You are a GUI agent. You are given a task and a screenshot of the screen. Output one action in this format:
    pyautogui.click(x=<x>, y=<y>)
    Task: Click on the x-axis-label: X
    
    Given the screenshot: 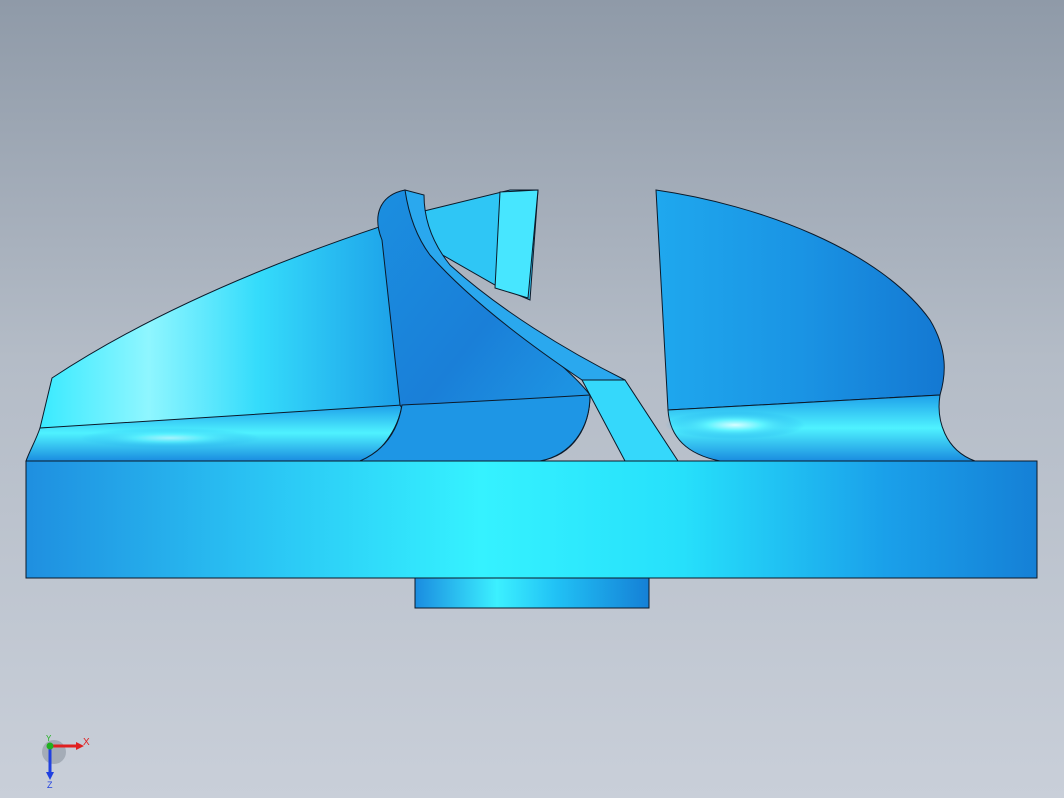 What is the action you would take?
    pyautogui.click(x=86, y=742)
    